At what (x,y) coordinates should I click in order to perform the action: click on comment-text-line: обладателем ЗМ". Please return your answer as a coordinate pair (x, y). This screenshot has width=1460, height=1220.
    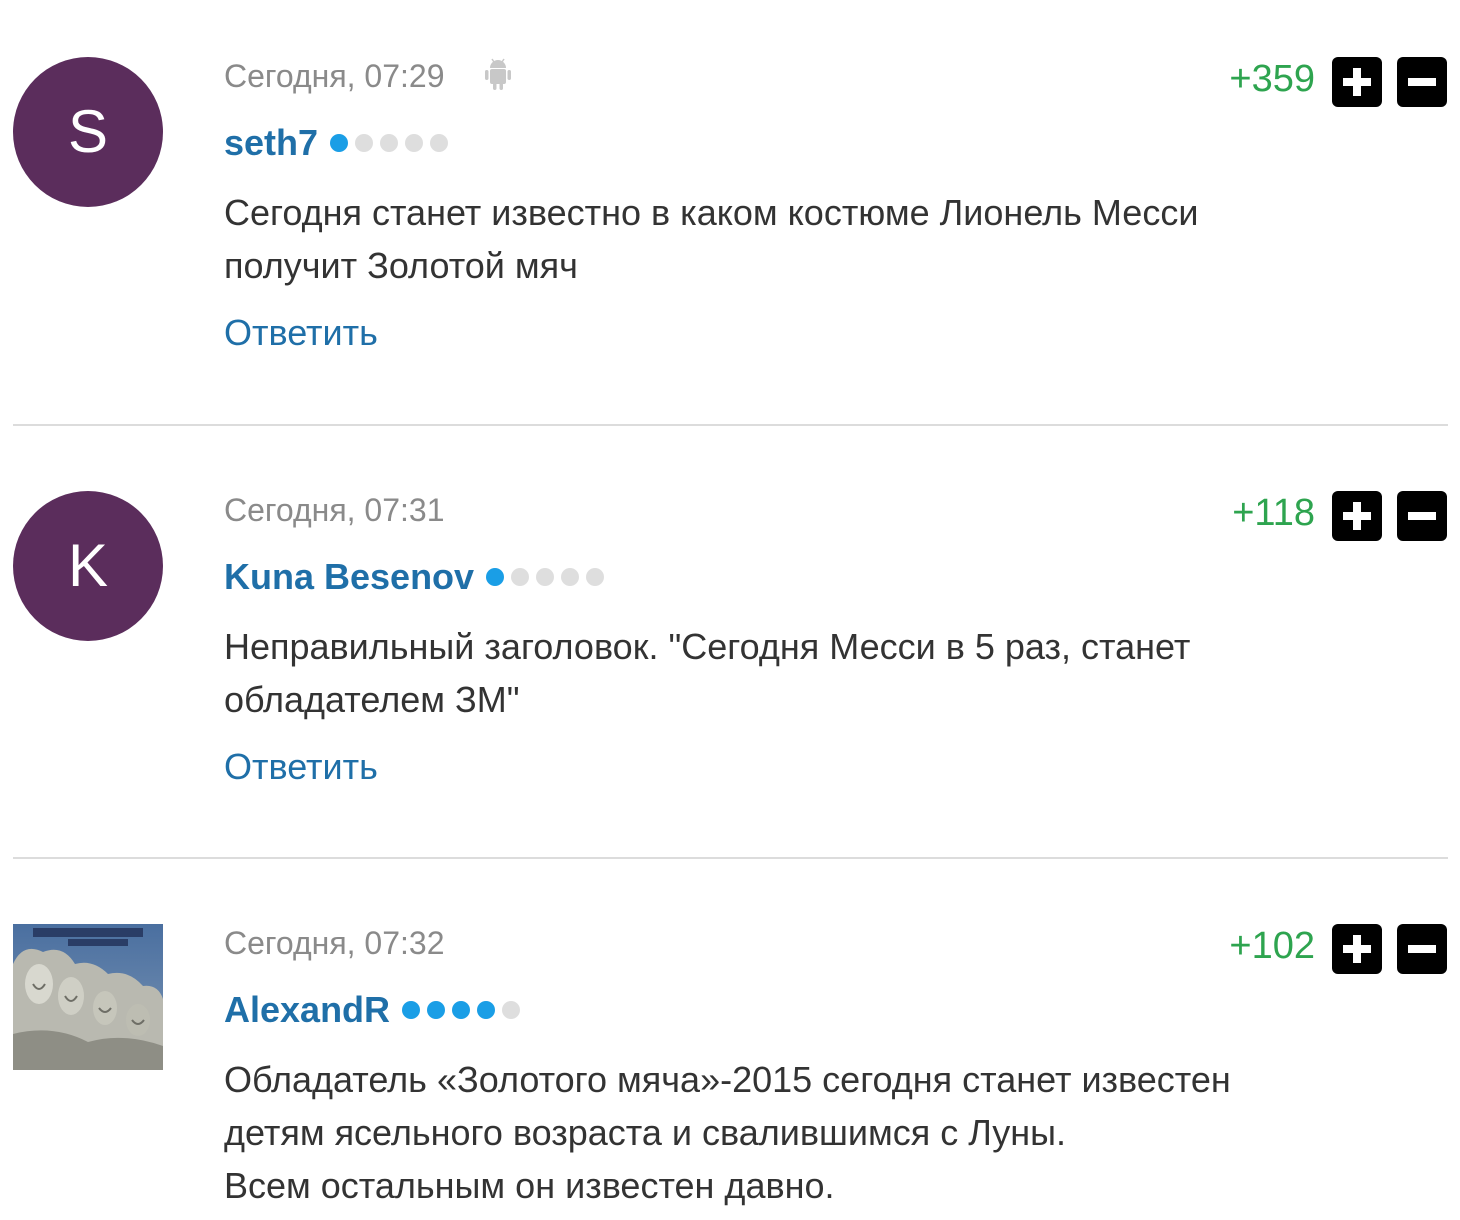
    Looking at the image, I should click on (372, 699).